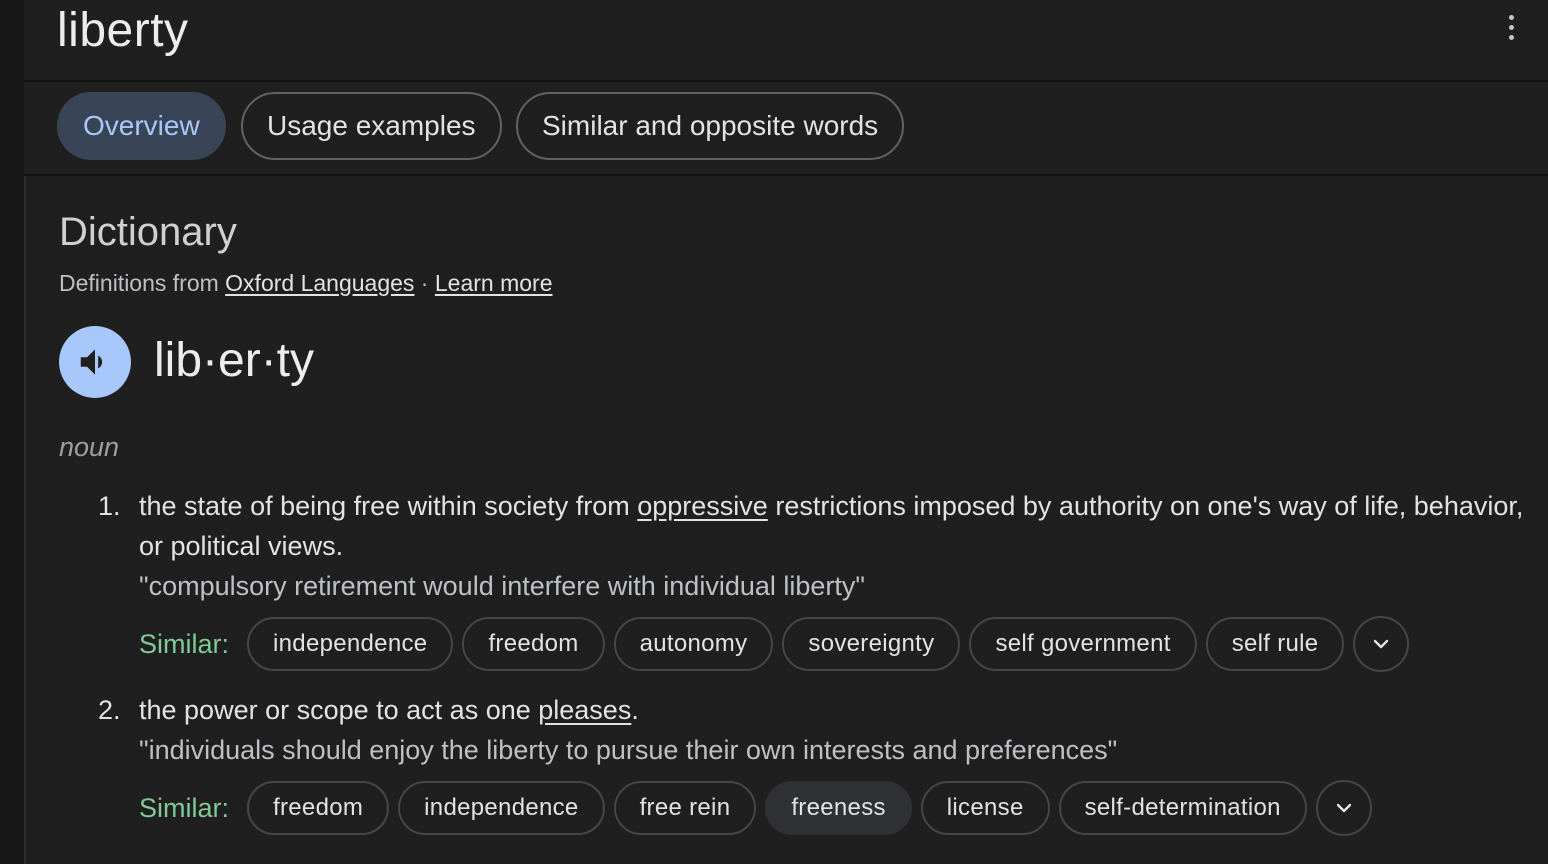 The image size is (1548, 864). Describe the element at coordinates (635, 710) in the screenshot. I see `definition-text: .` at that location.